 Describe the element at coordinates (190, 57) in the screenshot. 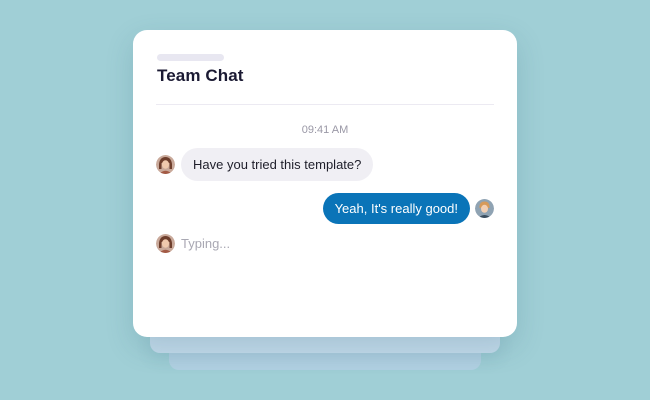

I see `title-accent-bar` at that location.